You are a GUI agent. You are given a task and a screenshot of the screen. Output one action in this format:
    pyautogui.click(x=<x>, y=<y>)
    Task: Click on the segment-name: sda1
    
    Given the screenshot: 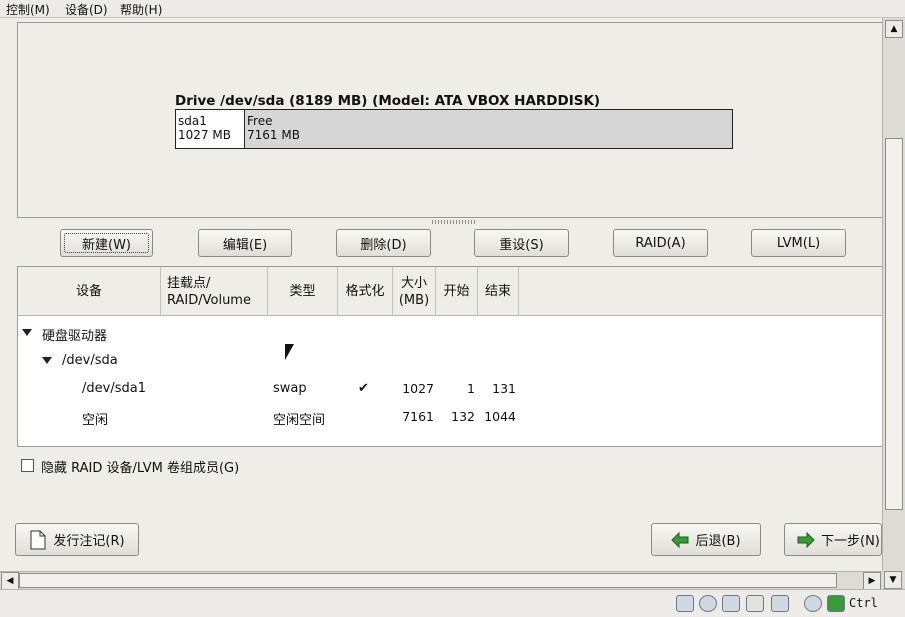 What is the action you would take?
    pyautogui.click(x=192, y=121)
    